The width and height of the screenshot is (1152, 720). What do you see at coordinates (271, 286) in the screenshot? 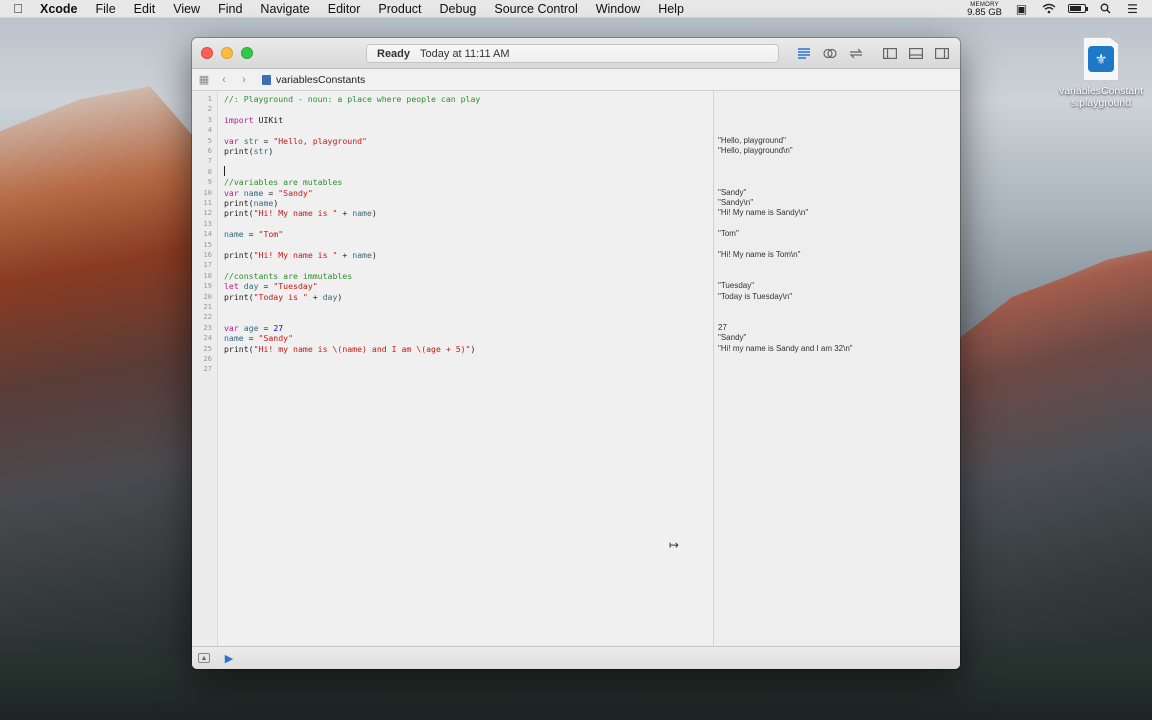
I see `code-line: let day = "Tuesday"` at bounding box center [271, 286].